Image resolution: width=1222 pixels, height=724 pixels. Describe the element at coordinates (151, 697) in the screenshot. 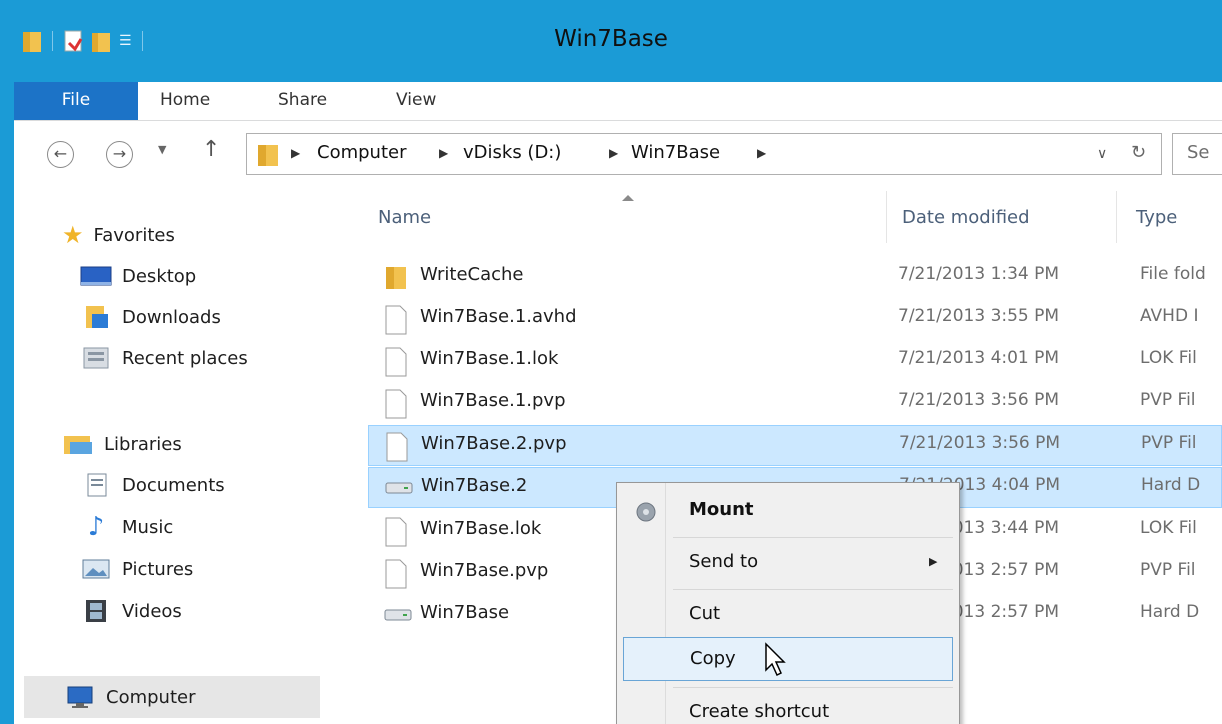

I see `nav-computer-label: Computer` at that location.